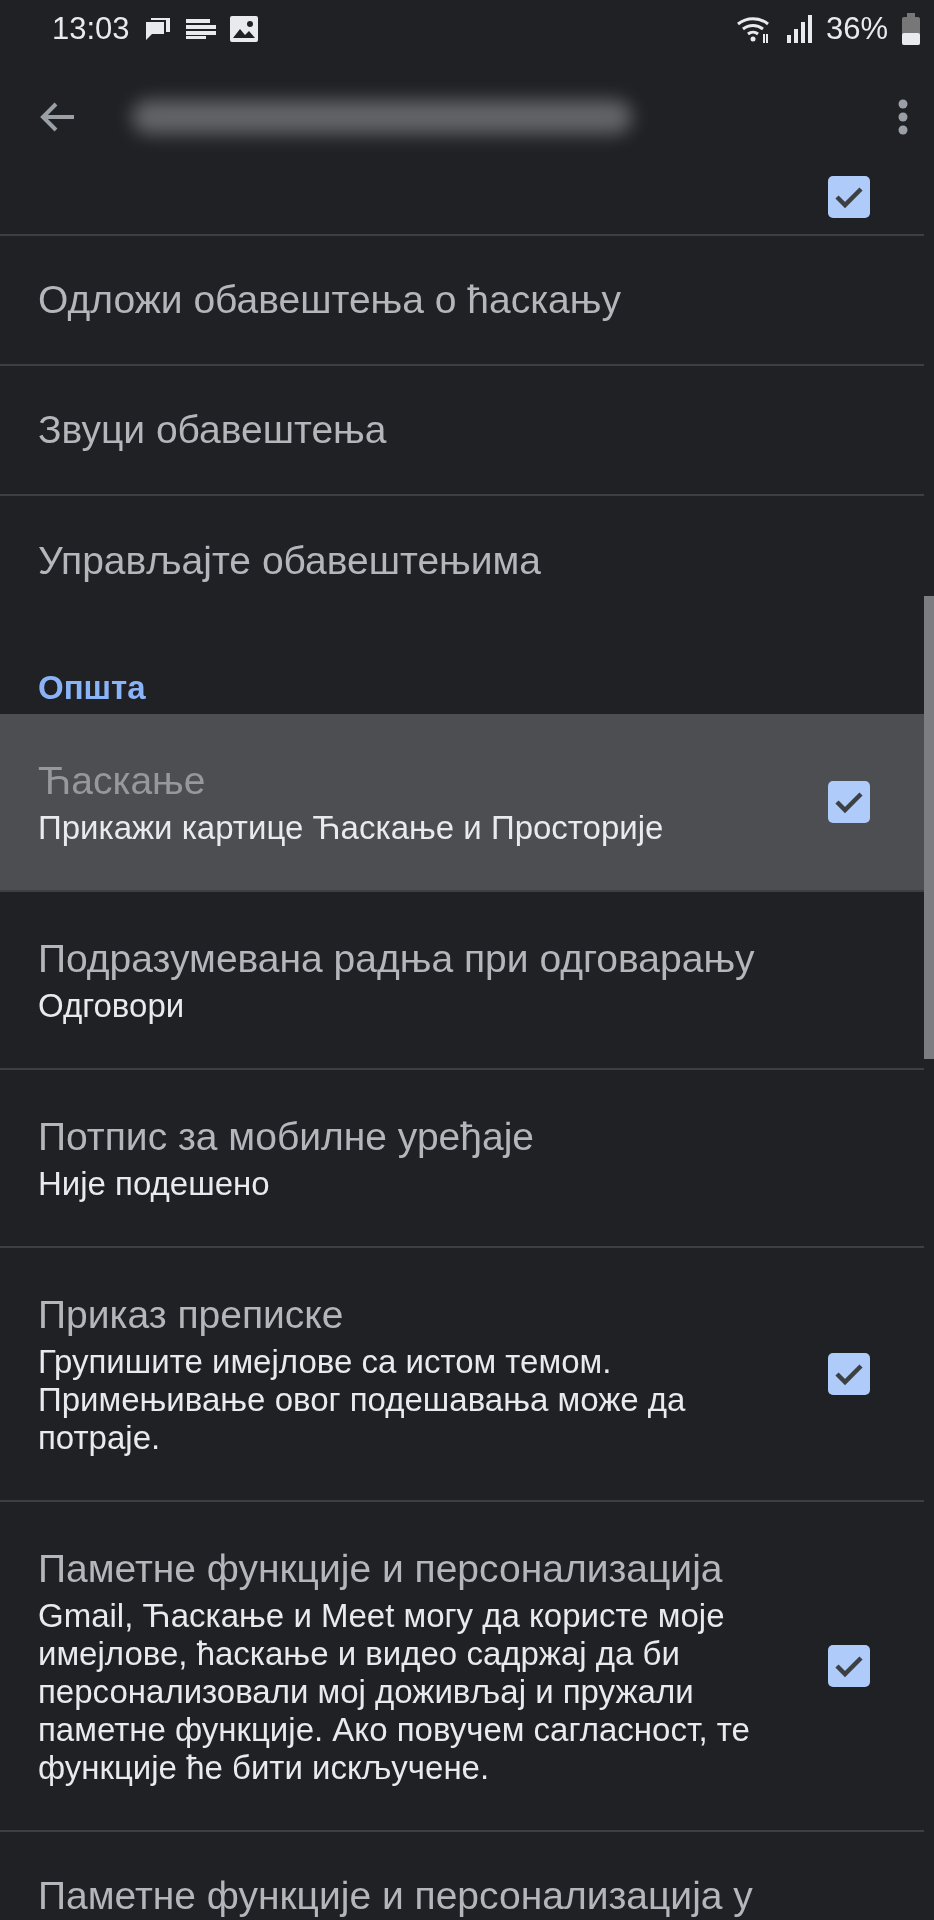 The image size is (934, 1920). I want to click on setting-row: Паметне функције и персонализација у, so click(462, 1876).